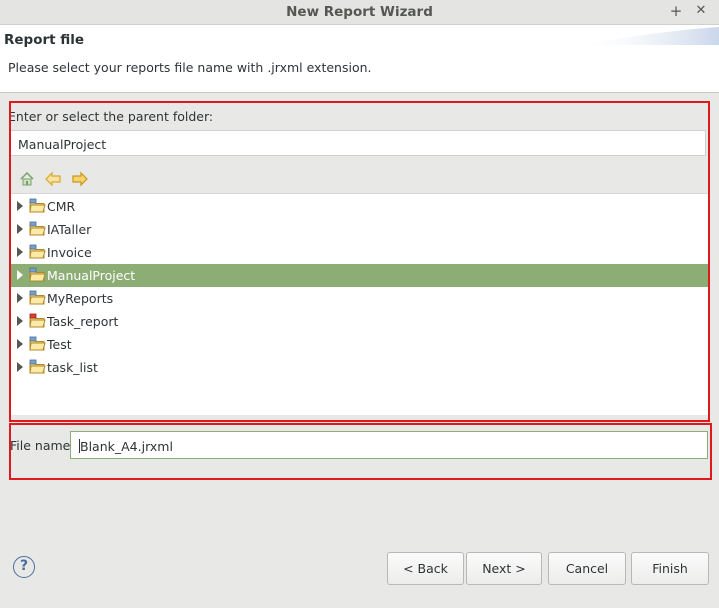 The image size is (719, 608). Describe the element at coordinates (358, 179) in the screenshot. I see `folder-toolbar` at that location.